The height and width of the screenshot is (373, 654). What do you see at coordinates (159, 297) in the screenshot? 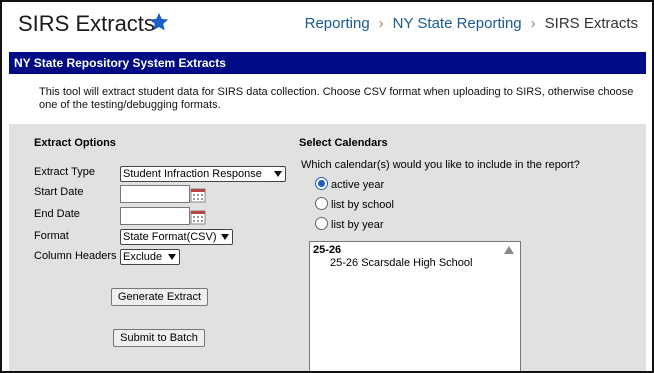
I see `generate-extract-button: Generate Extract` at bounding box center [159, 297].